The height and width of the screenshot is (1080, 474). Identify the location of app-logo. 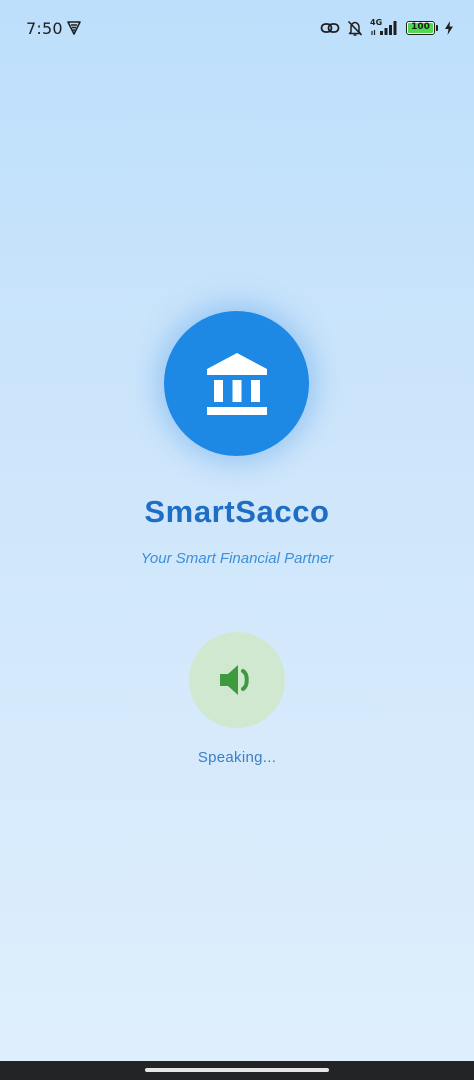
(236, 383).